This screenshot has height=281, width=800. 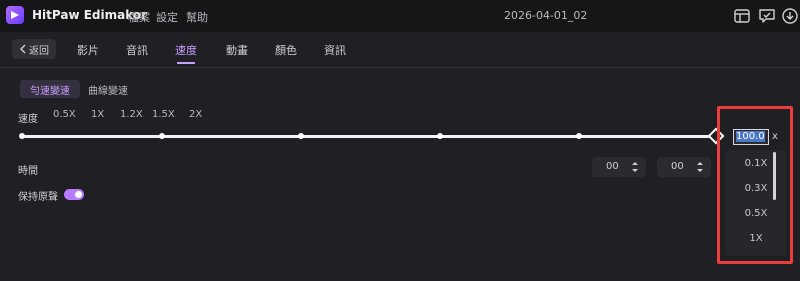 I want to click on speed-slider-thumb, so click(x=716, y=136).